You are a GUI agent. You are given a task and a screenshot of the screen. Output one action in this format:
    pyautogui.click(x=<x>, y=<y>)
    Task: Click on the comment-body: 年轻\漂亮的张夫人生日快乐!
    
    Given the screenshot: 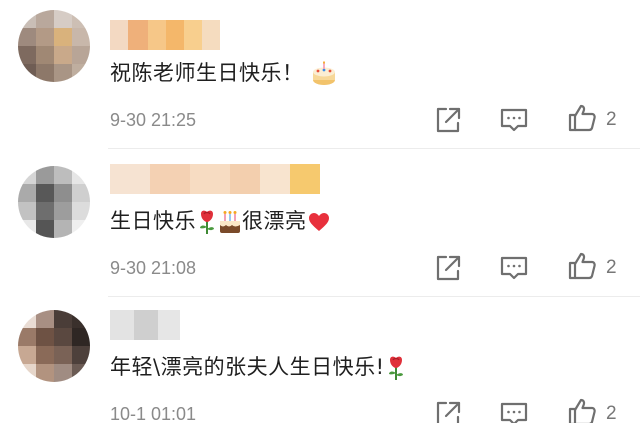 What is the action you would take?
    pyautogui.click(x=247, y=367)
    